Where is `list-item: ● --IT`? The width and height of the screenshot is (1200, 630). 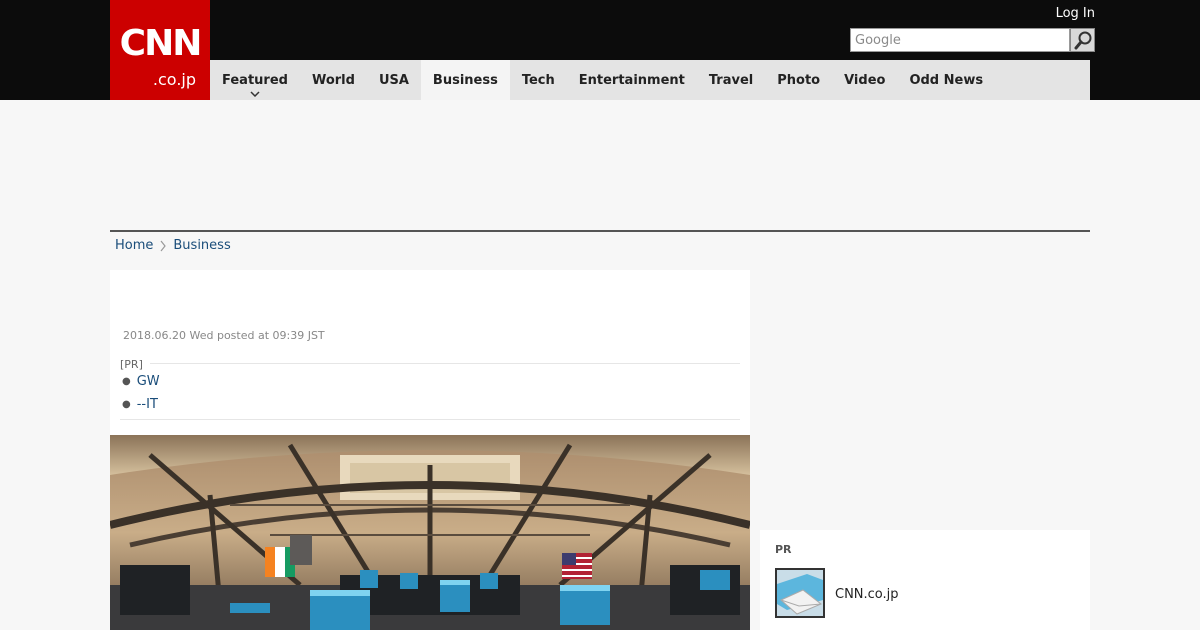
list-item: ● --IT is located at coordinates (140, 404).